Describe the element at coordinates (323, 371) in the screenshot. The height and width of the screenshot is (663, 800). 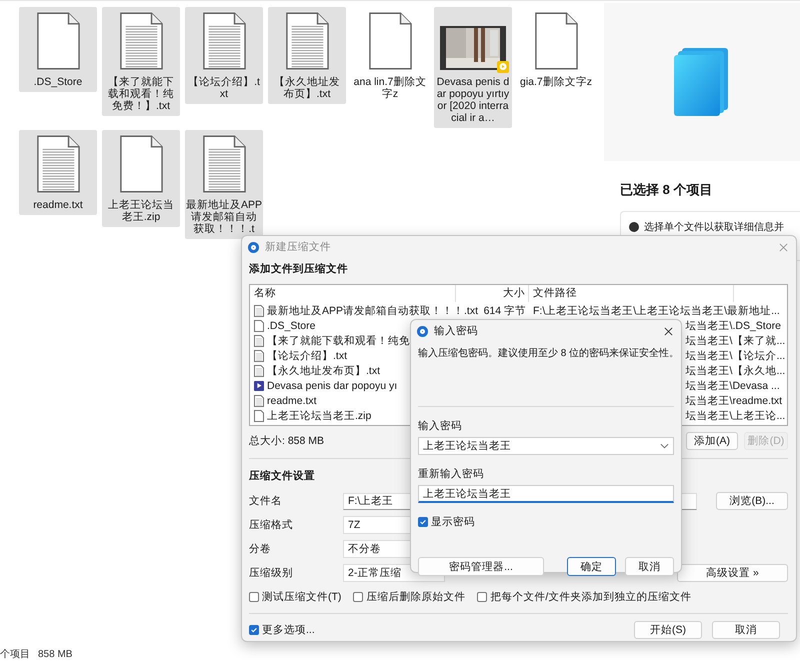
I see `file-name-cell: 【永久地址发布页】.txt` at that location.